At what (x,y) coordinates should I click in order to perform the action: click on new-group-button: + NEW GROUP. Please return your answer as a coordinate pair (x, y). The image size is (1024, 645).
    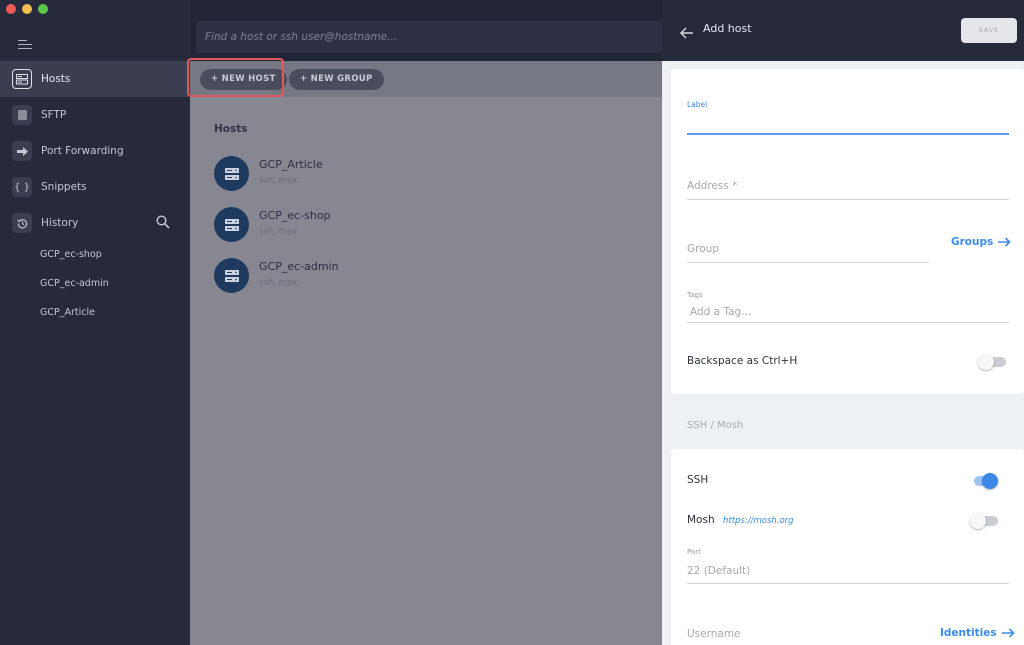
    Looking at the image, I should click on (336, 79).